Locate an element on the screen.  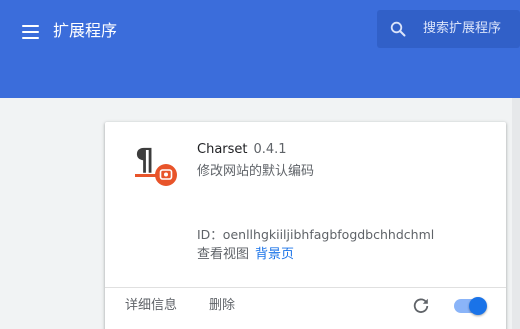
extension-id: ID：oenllhgkiiljibhfagbfogdbchhdchml is located at coordinates (316, 234).